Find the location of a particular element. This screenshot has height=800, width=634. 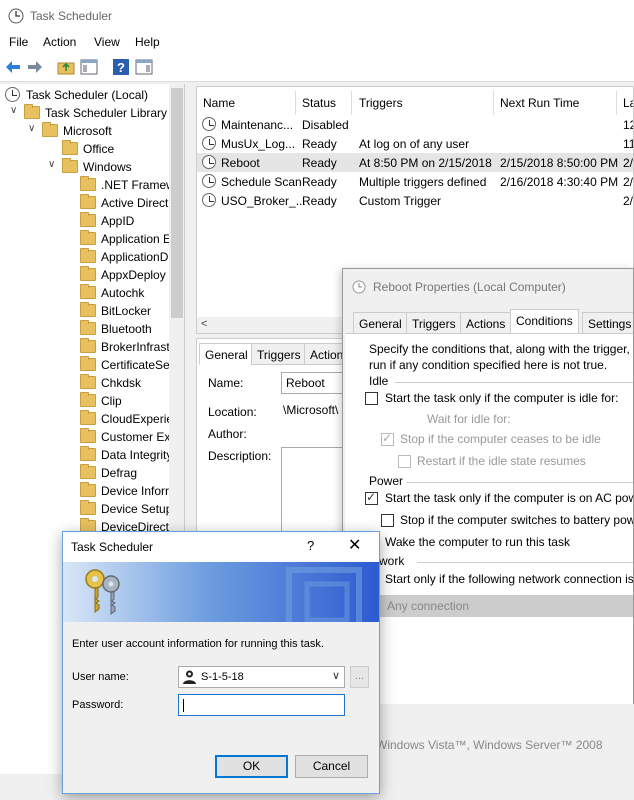

table-row: USO_Broker_... Ready Custom Trigger 2/ is located at coordinates (415, 200).